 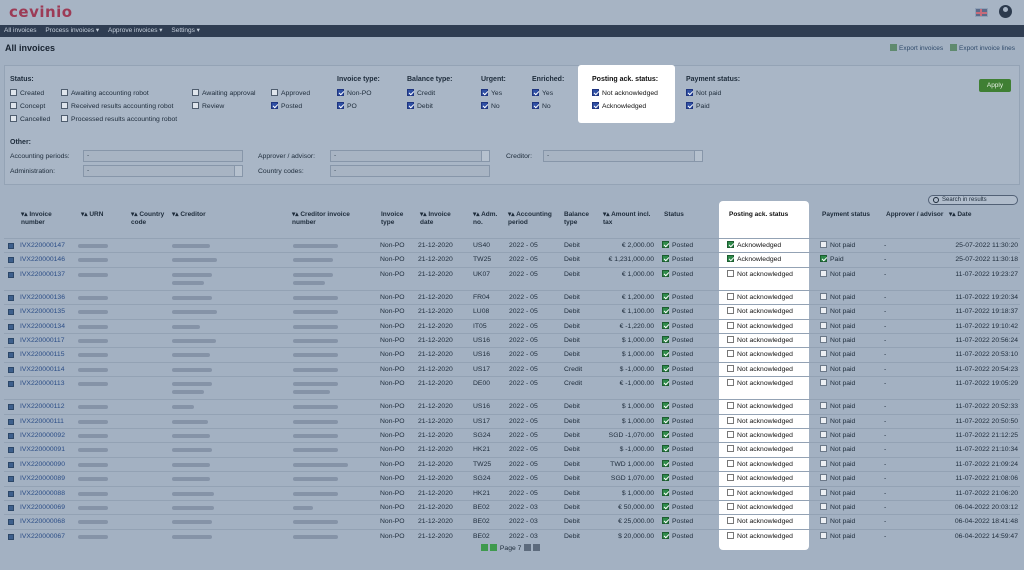 I want to click on invoice-number-link: IVX220000068, so click(x=42, y=522).